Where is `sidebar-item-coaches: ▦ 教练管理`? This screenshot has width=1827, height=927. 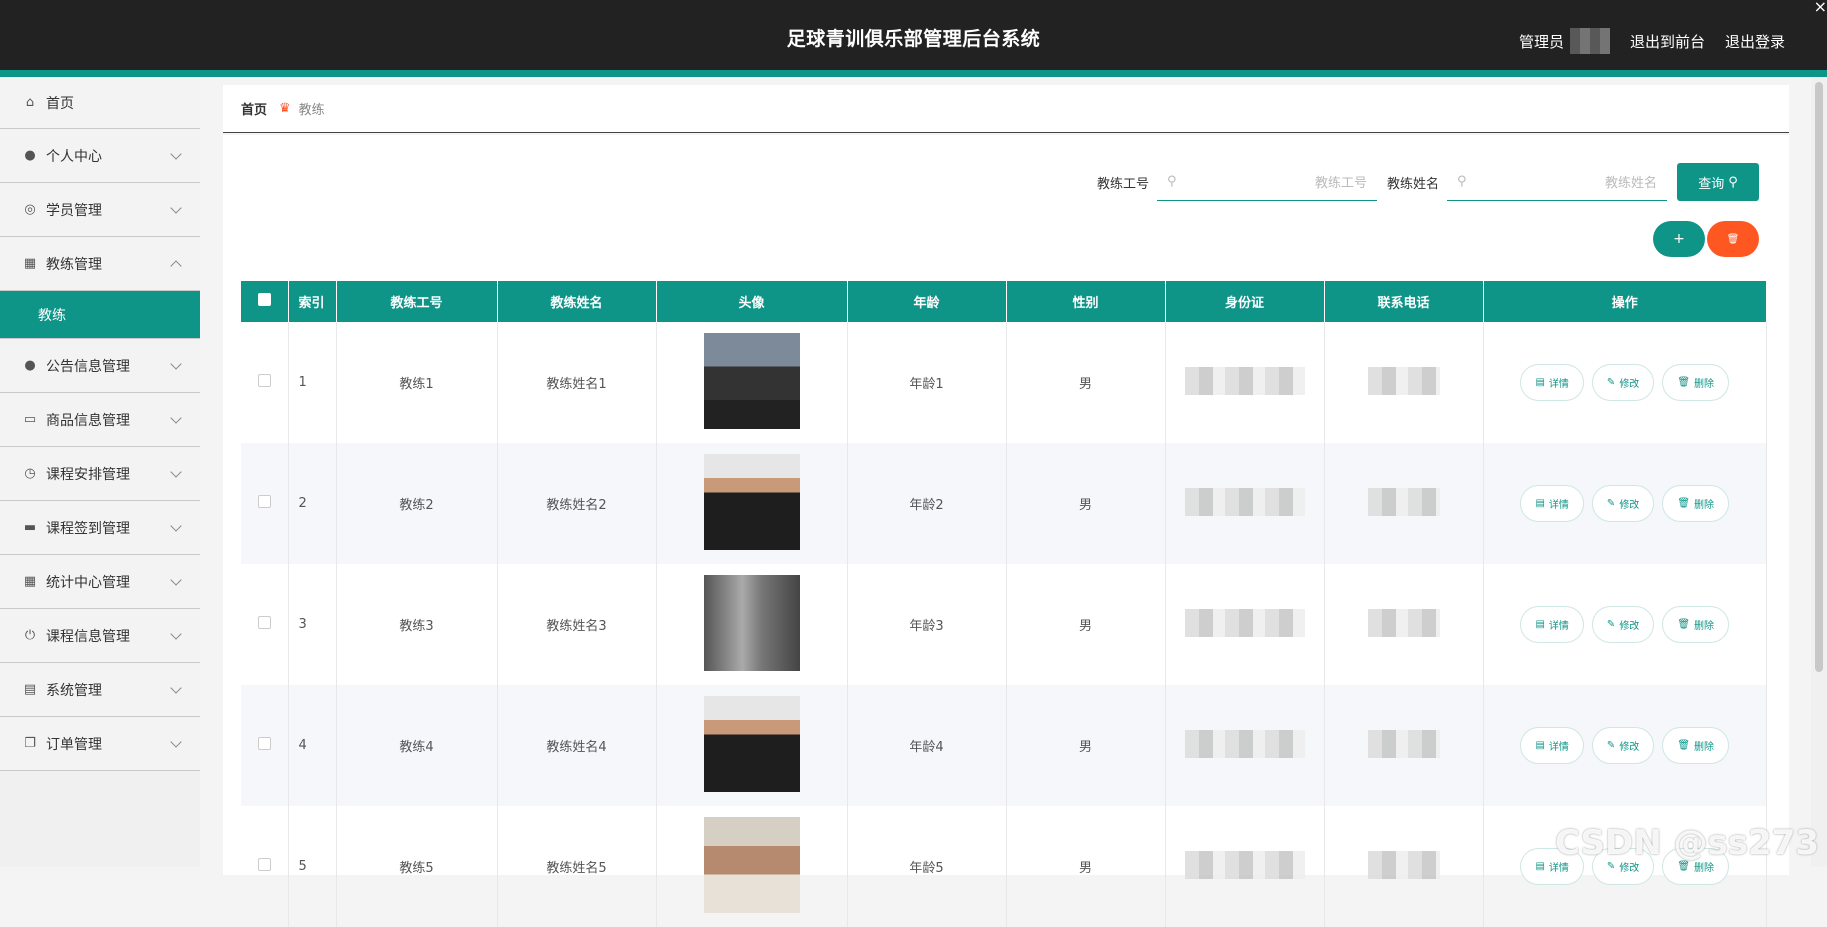
sidebar-item-coaches: ▦ 教练管理 is located at coordinates (100, 264).